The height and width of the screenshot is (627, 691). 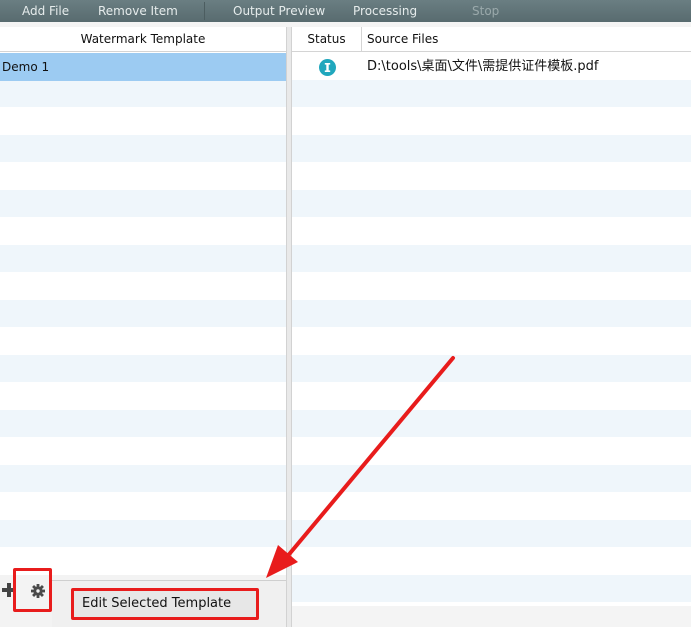 I want to click on status-column-header: Status, so click(x=327, y=39).